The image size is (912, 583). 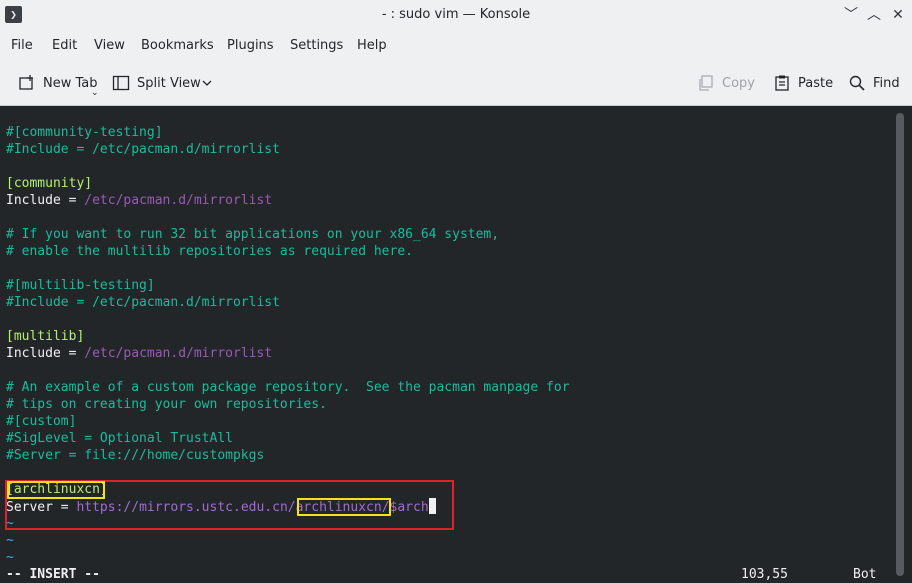 What do you see at coordinates (41, 421) in the screenshot?
I see `terminal-line: #[custom]` at bounding box center [41, 421].